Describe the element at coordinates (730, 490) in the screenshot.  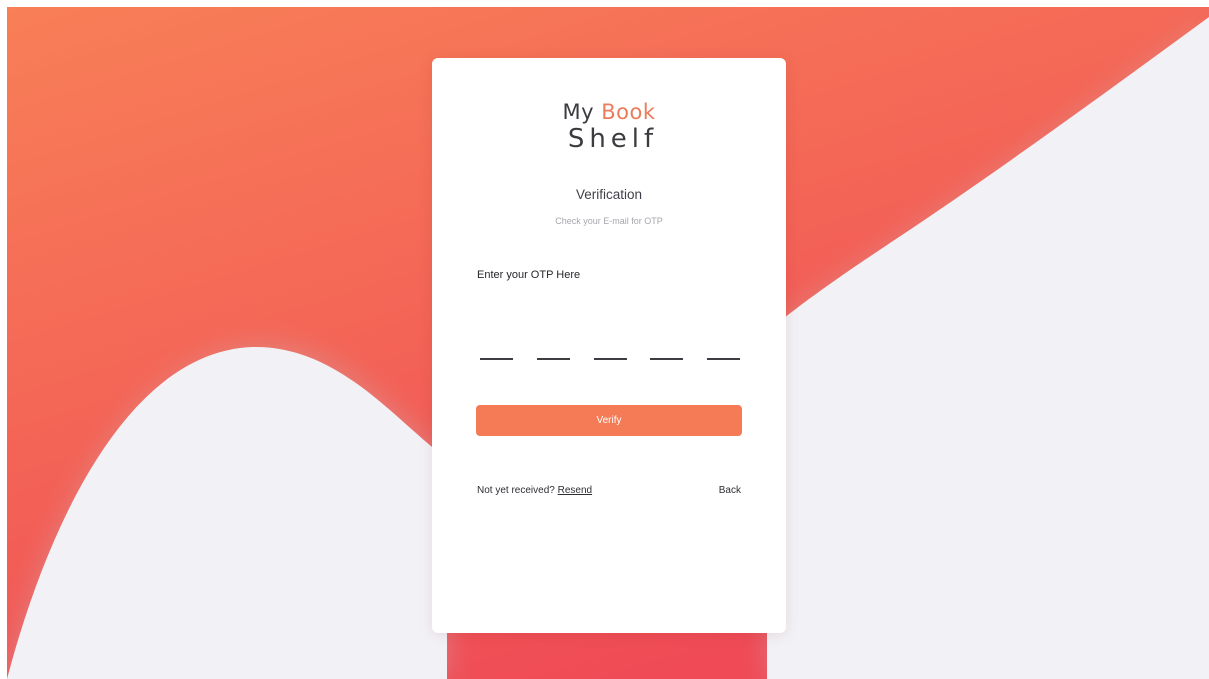
I see `back-link: Back` at that location.